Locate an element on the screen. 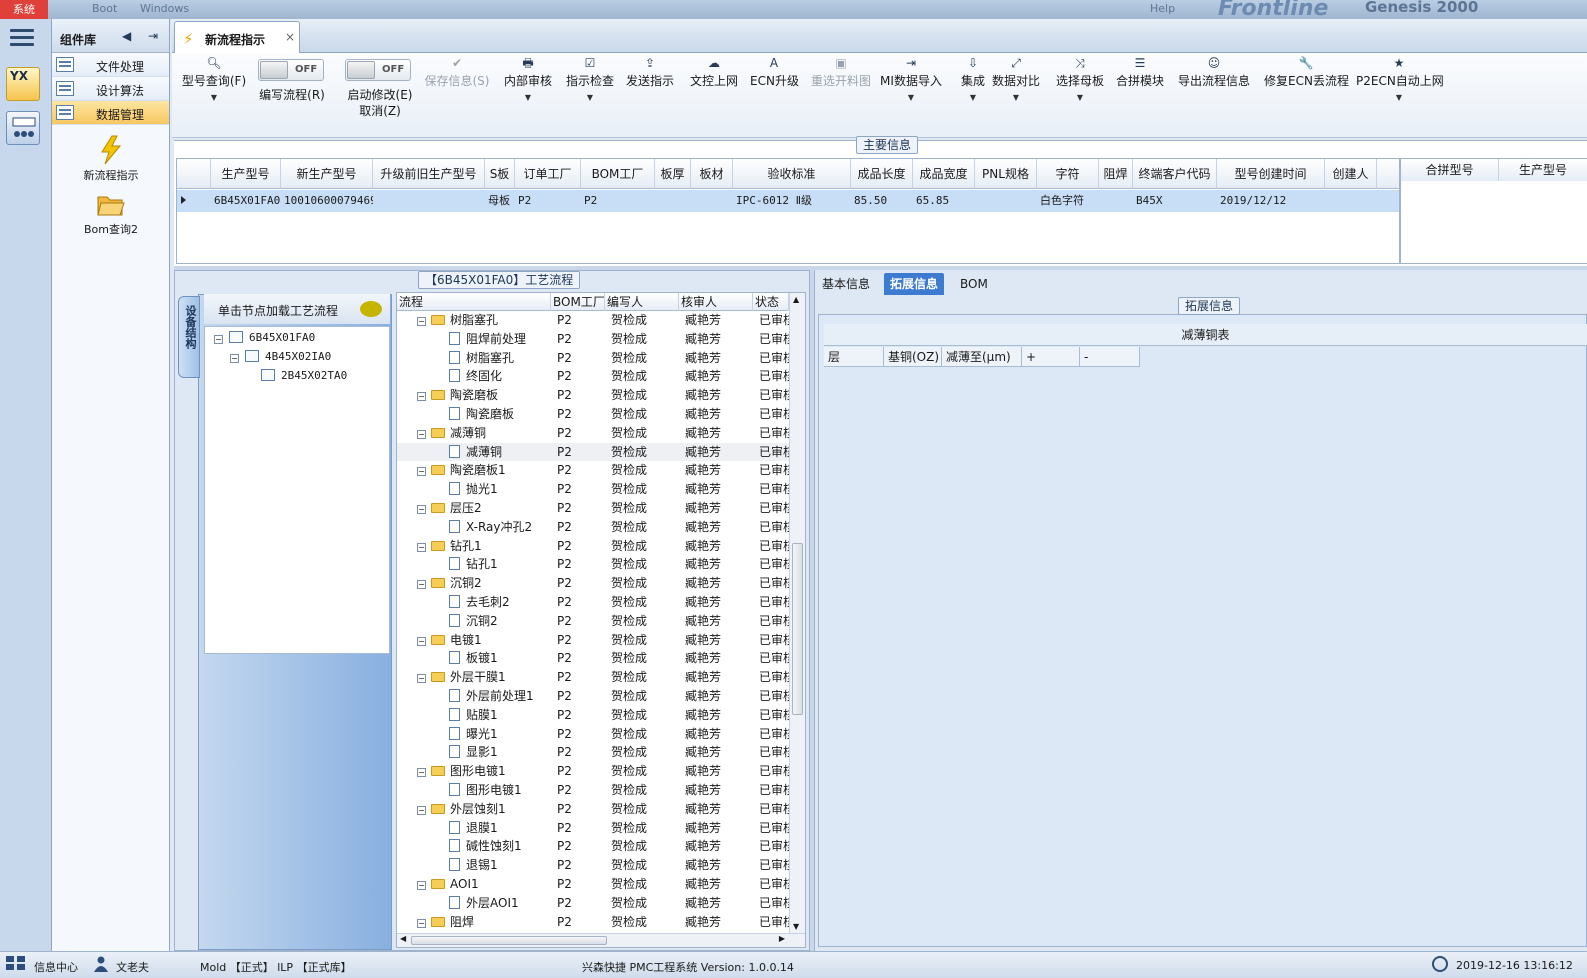 This screenshot has width=1587, height=978. column-header: 阻焊 is located at coordinates (1116, 174).